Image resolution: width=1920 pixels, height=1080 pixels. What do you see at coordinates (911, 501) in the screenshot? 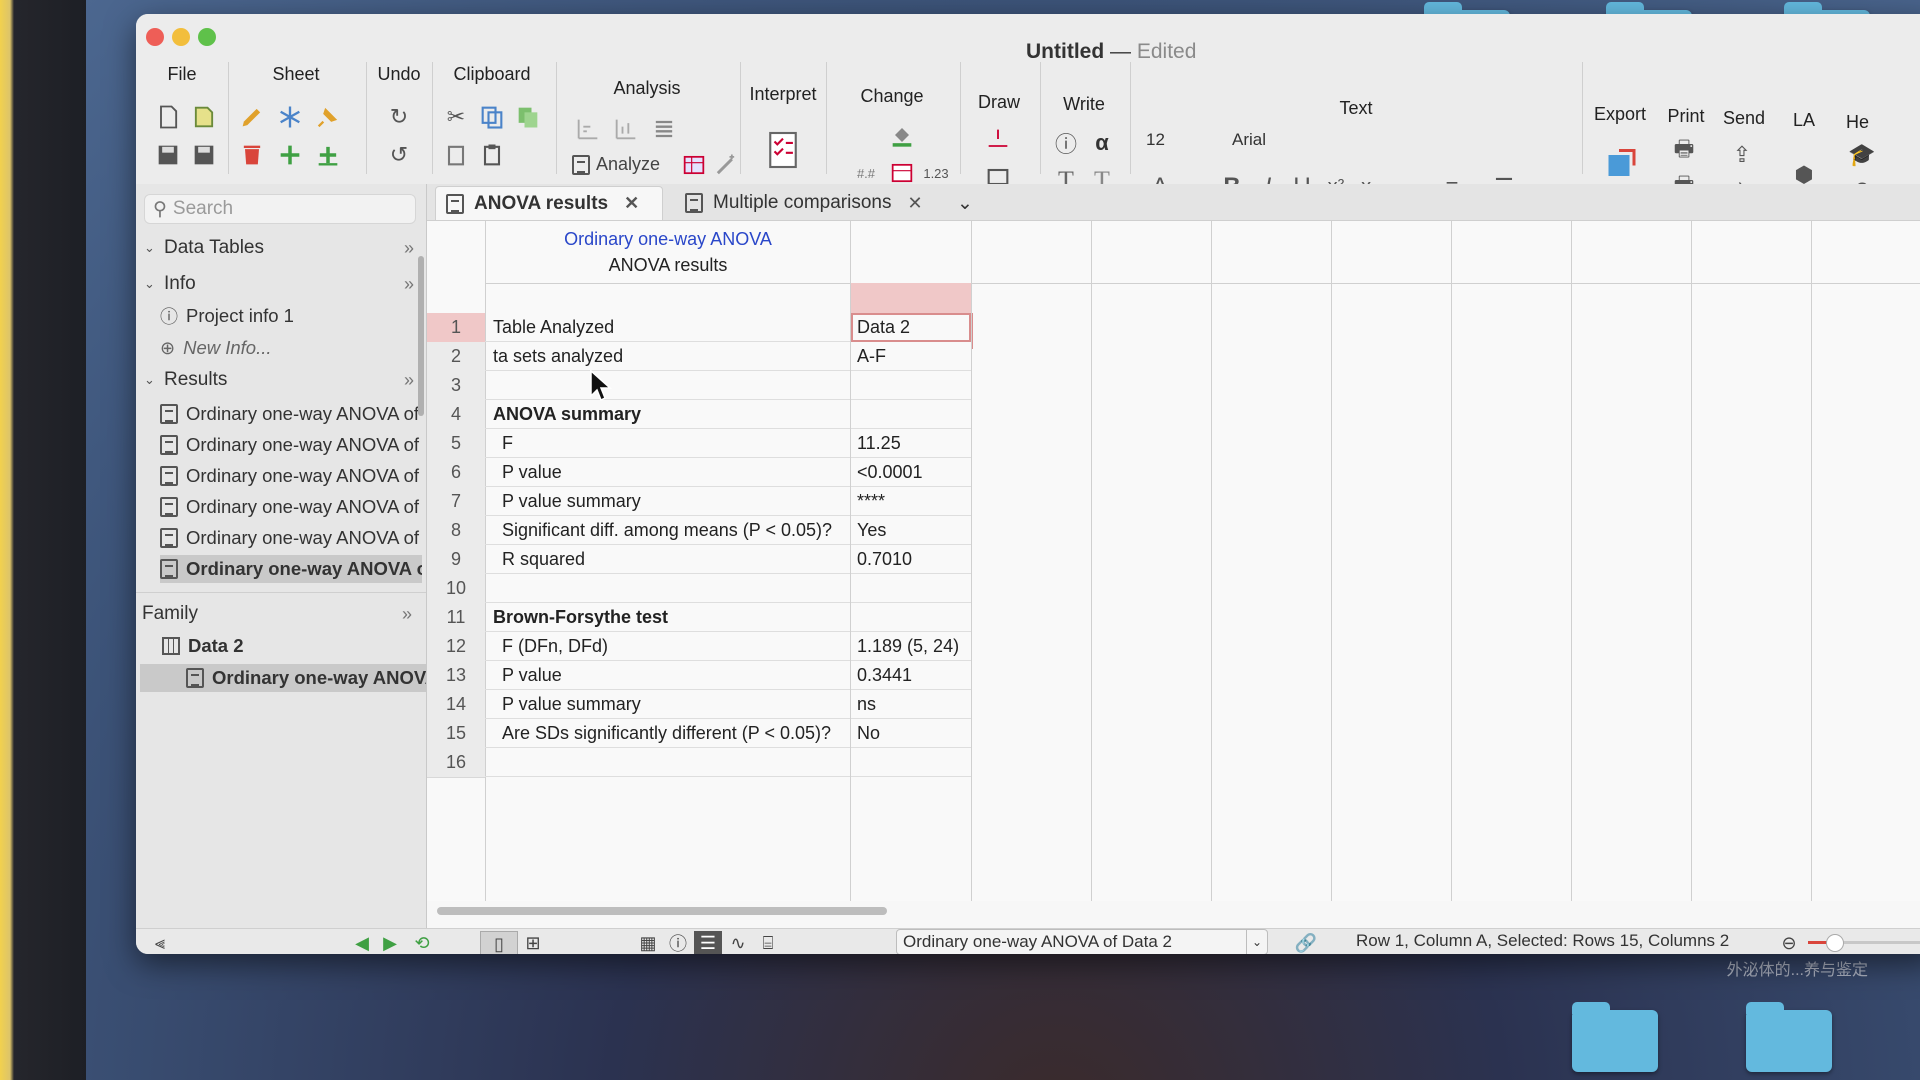
I see `row-value-cell: ****` at bounding box center [911, 501].